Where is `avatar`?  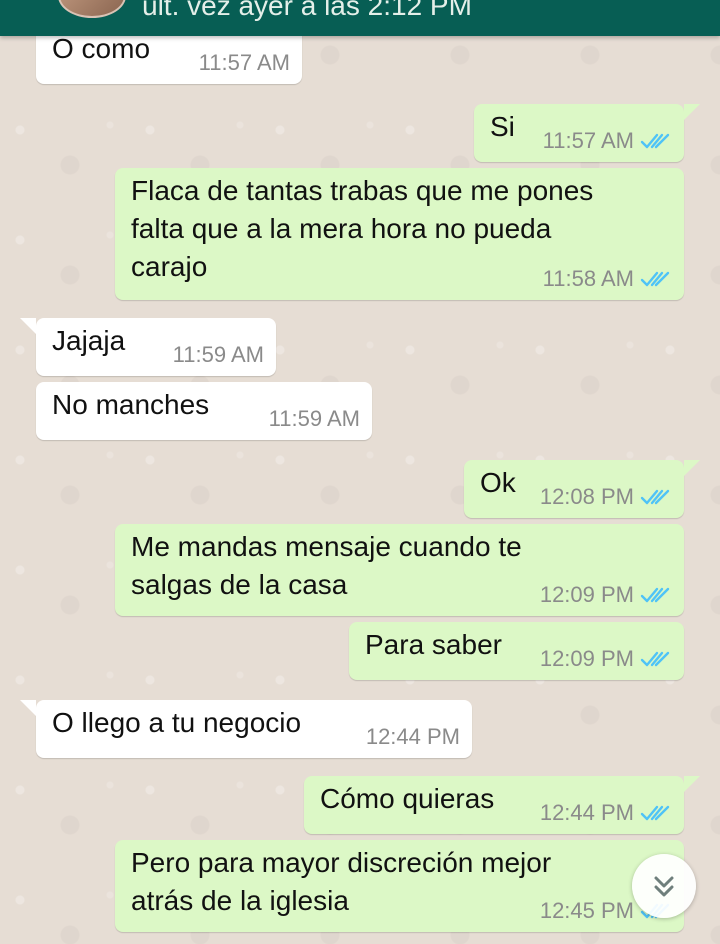
avatar is located at coordinates (92, 9).